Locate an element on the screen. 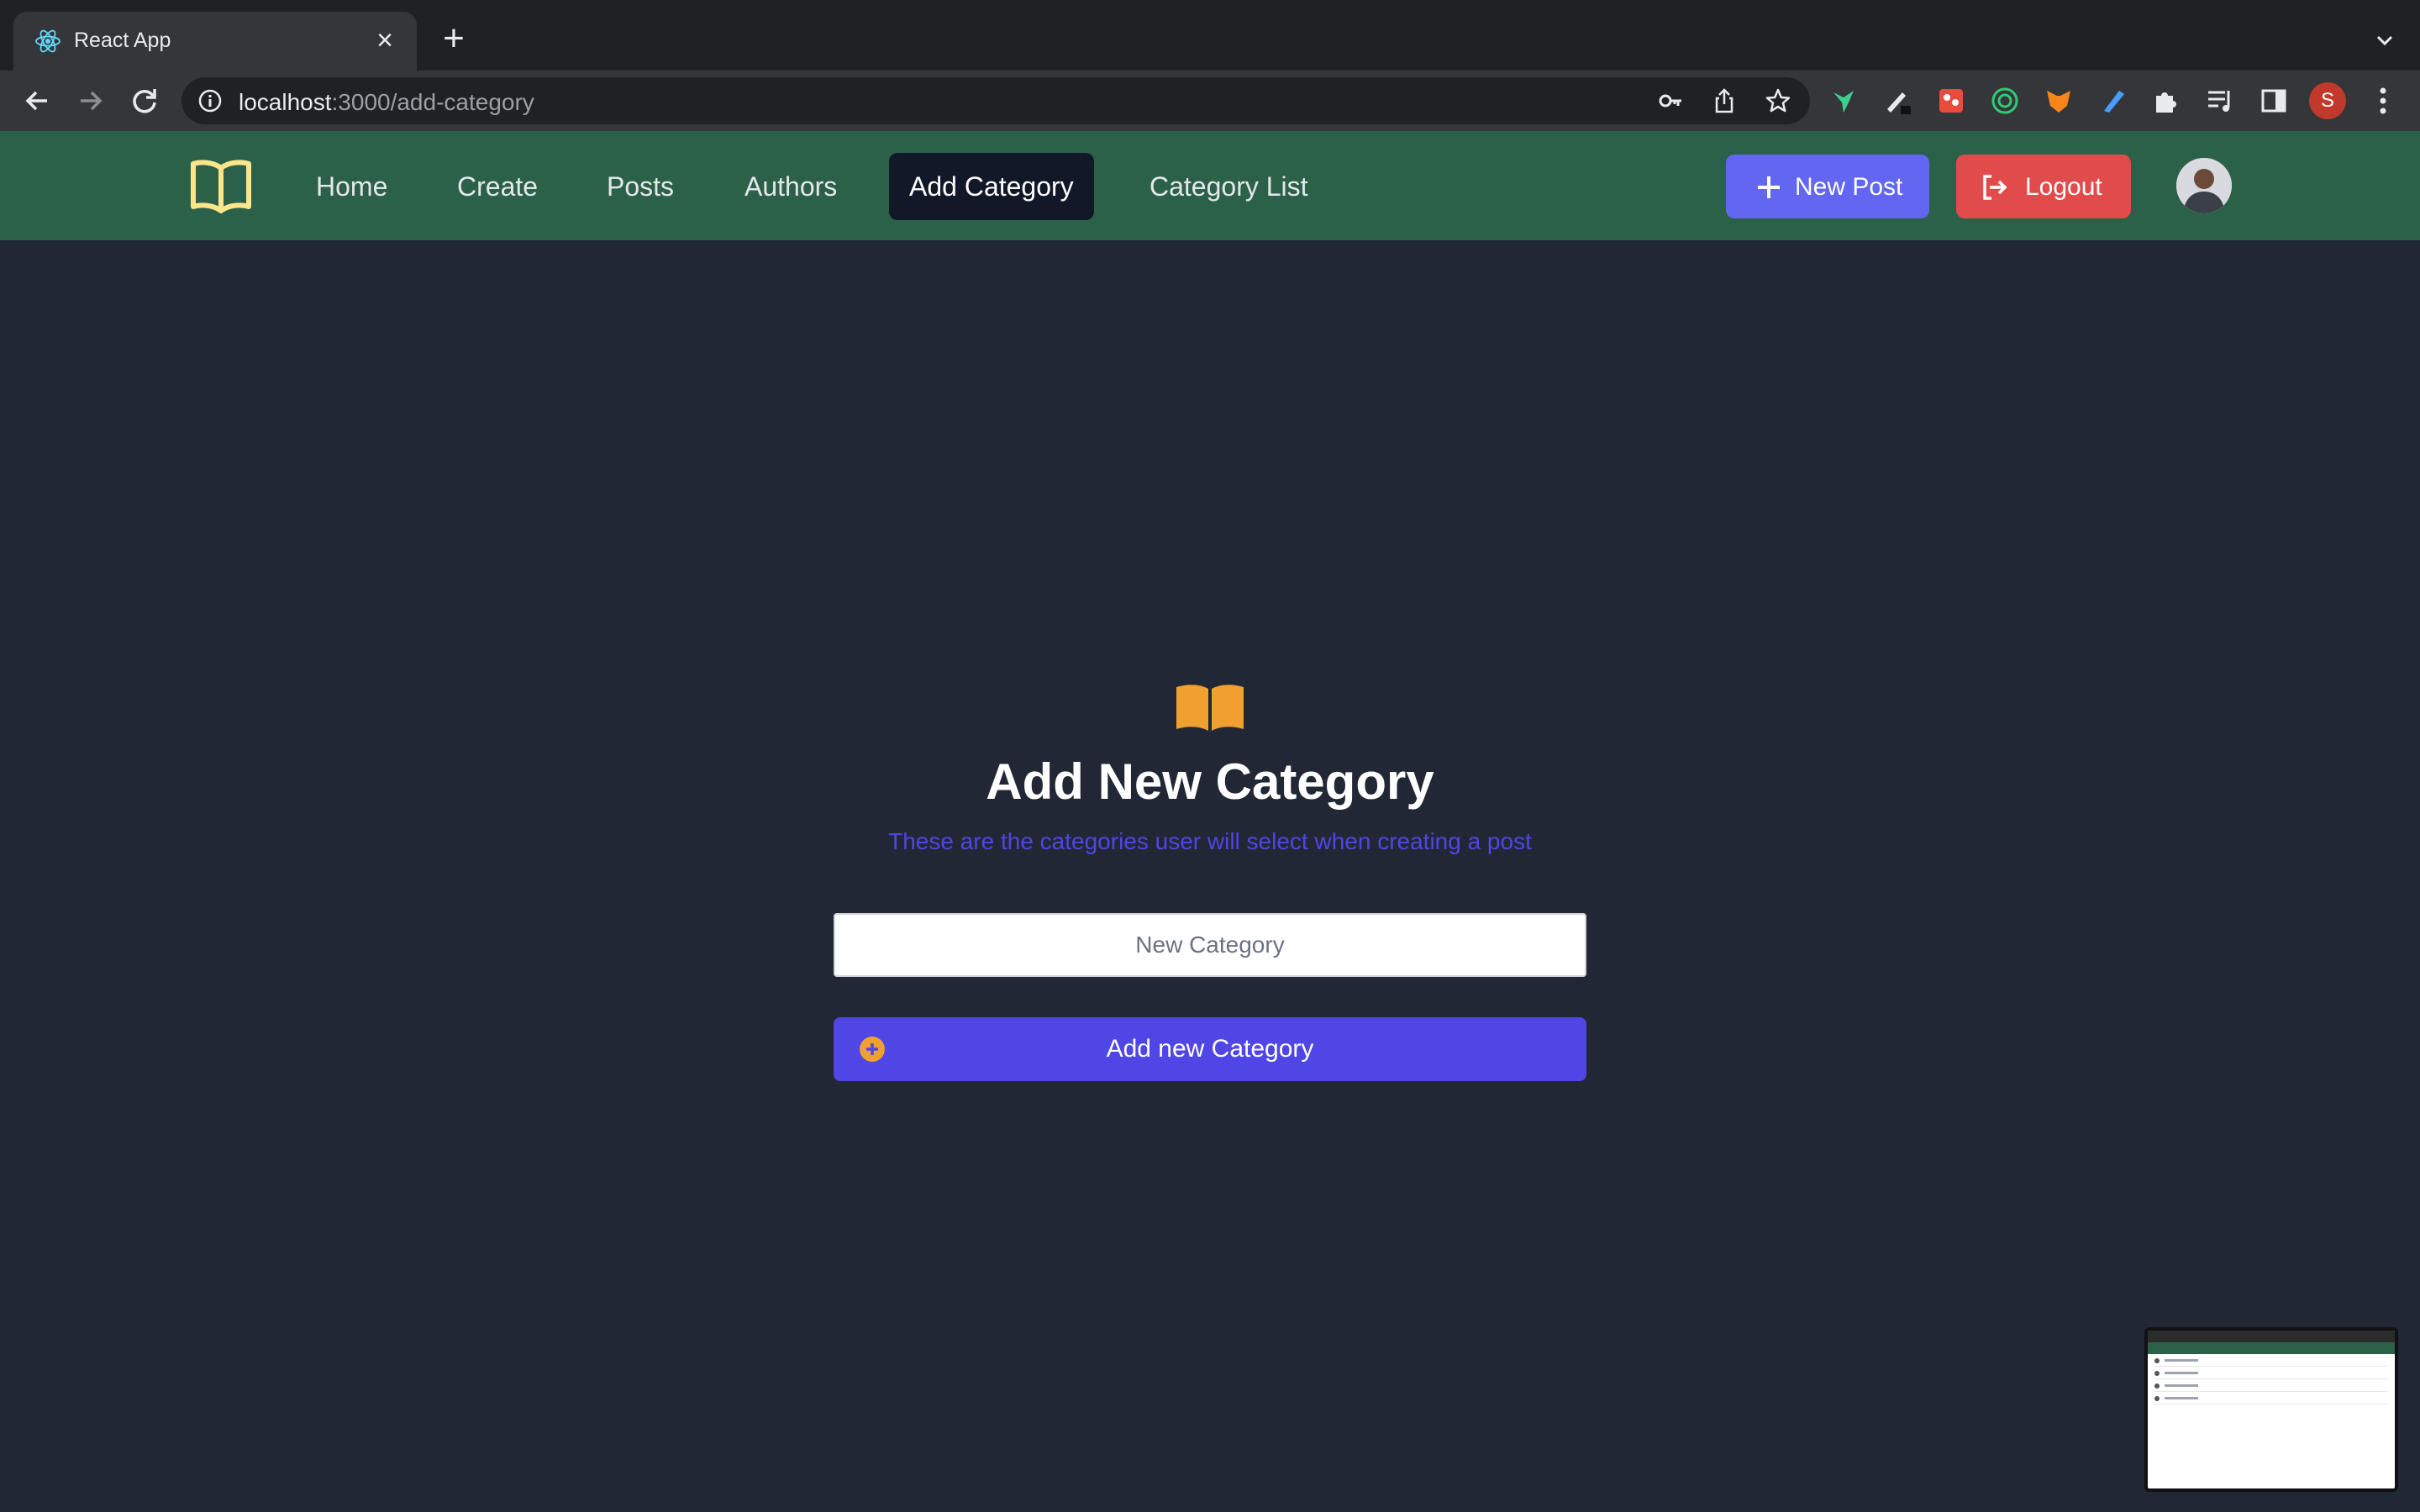 This screenshot has width=2420, height=1512. key-icon is located at coordinates (1670, 100).